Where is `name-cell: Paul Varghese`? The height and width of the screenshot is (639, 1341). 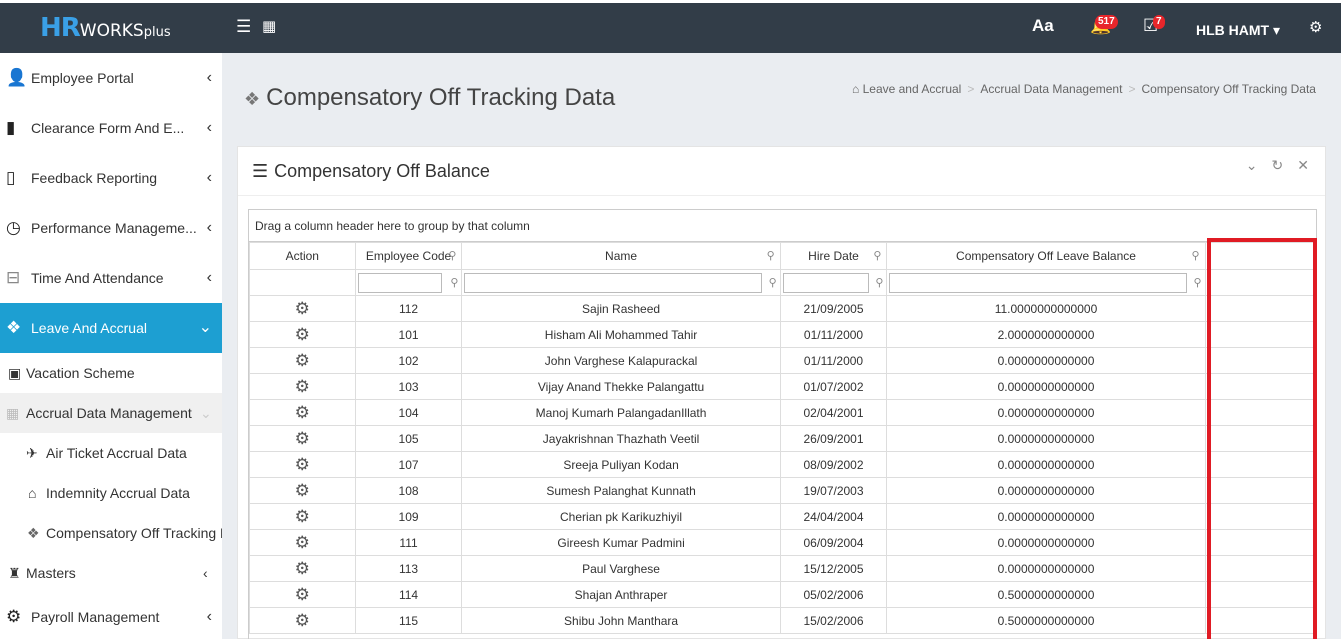
name-cell: Paul Varghese is located at coordinates (621, 568).